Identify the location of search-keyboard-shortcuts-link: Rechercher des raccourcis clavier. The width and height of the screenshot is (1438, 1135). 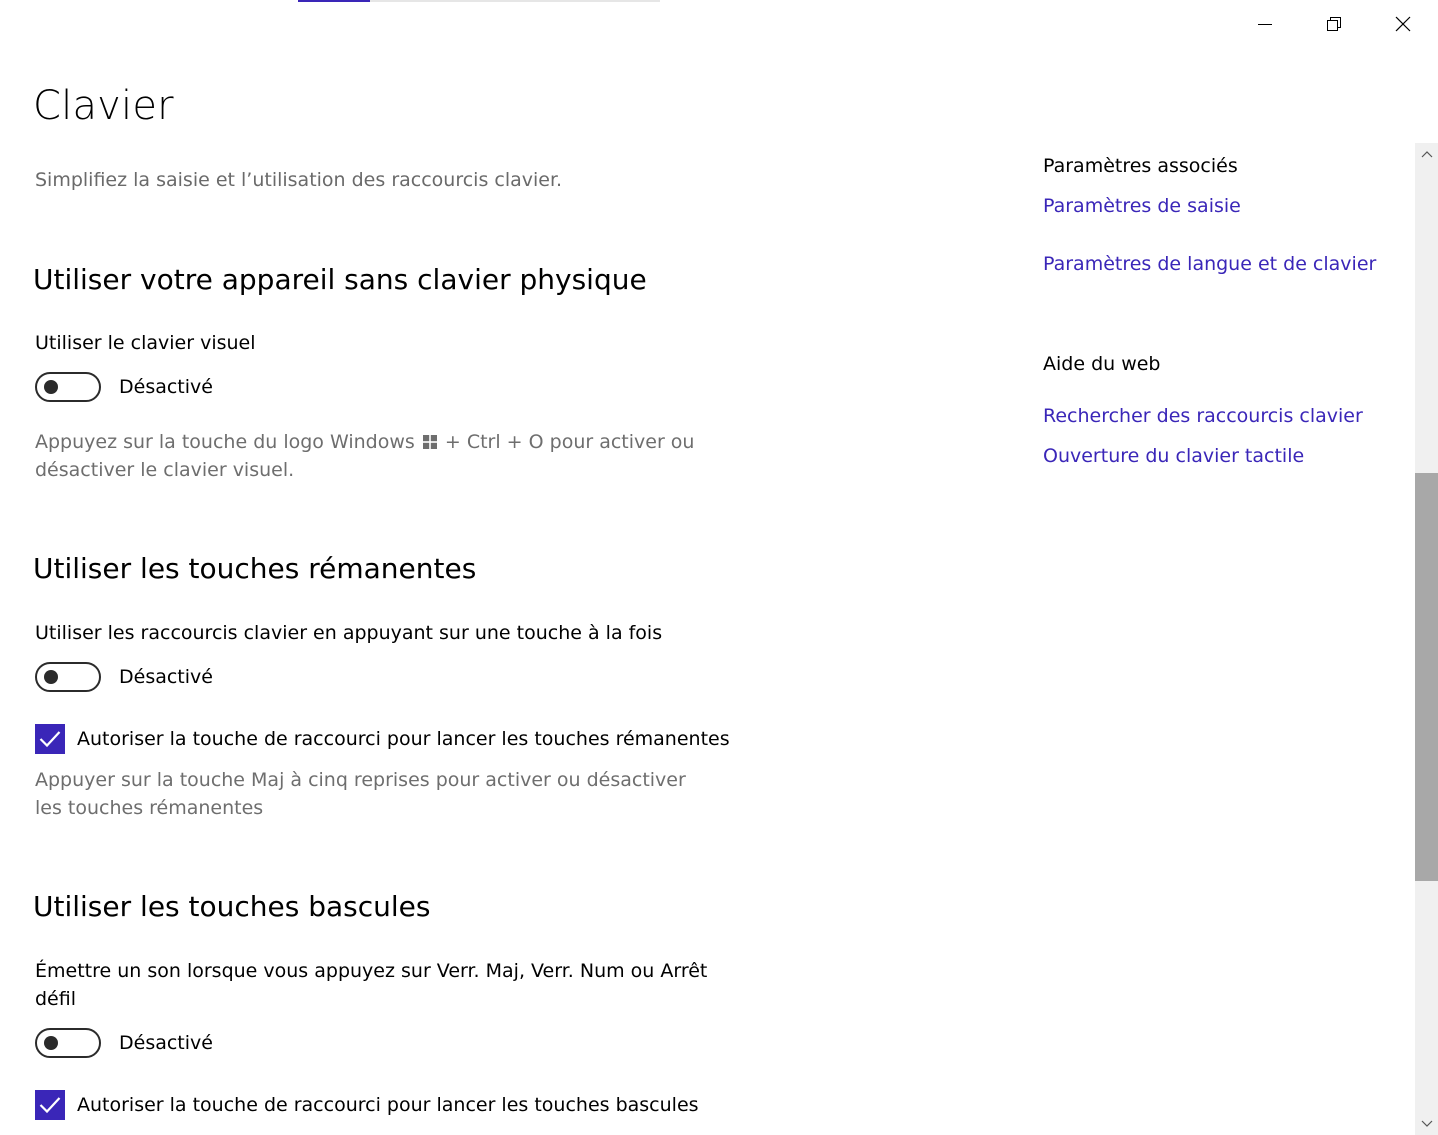
(1203, 416).